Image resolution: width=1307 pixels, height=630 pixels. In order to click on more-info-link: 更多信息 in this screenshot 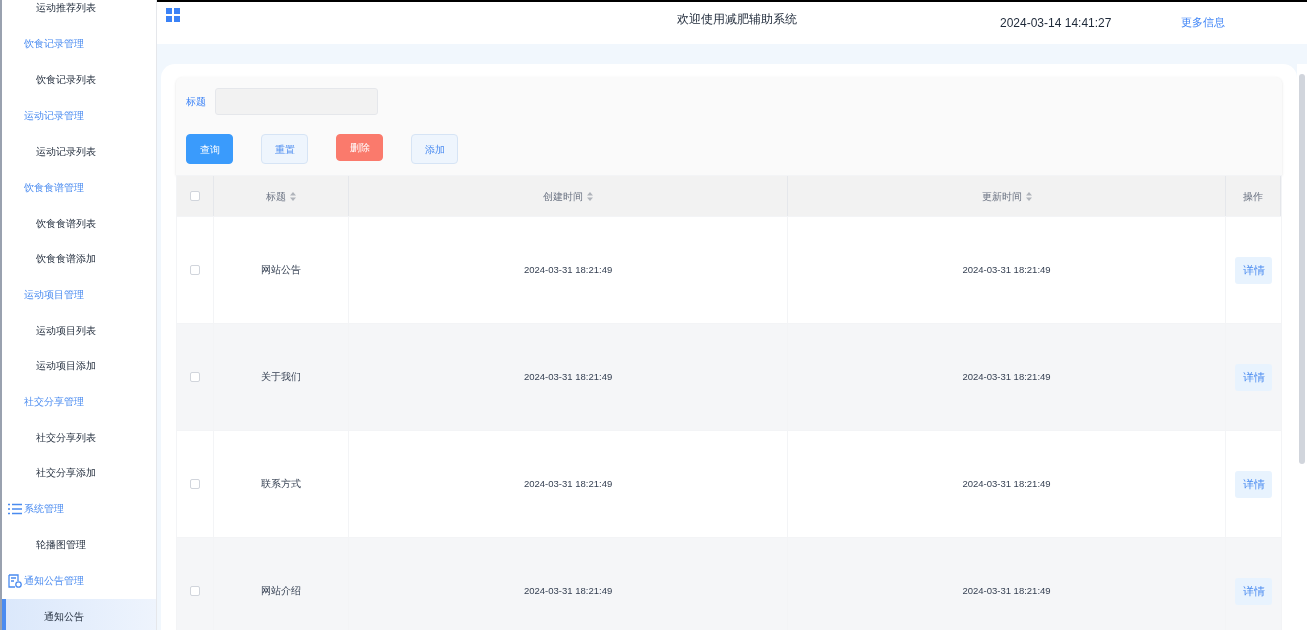, I will do `click(1203, 22)`.